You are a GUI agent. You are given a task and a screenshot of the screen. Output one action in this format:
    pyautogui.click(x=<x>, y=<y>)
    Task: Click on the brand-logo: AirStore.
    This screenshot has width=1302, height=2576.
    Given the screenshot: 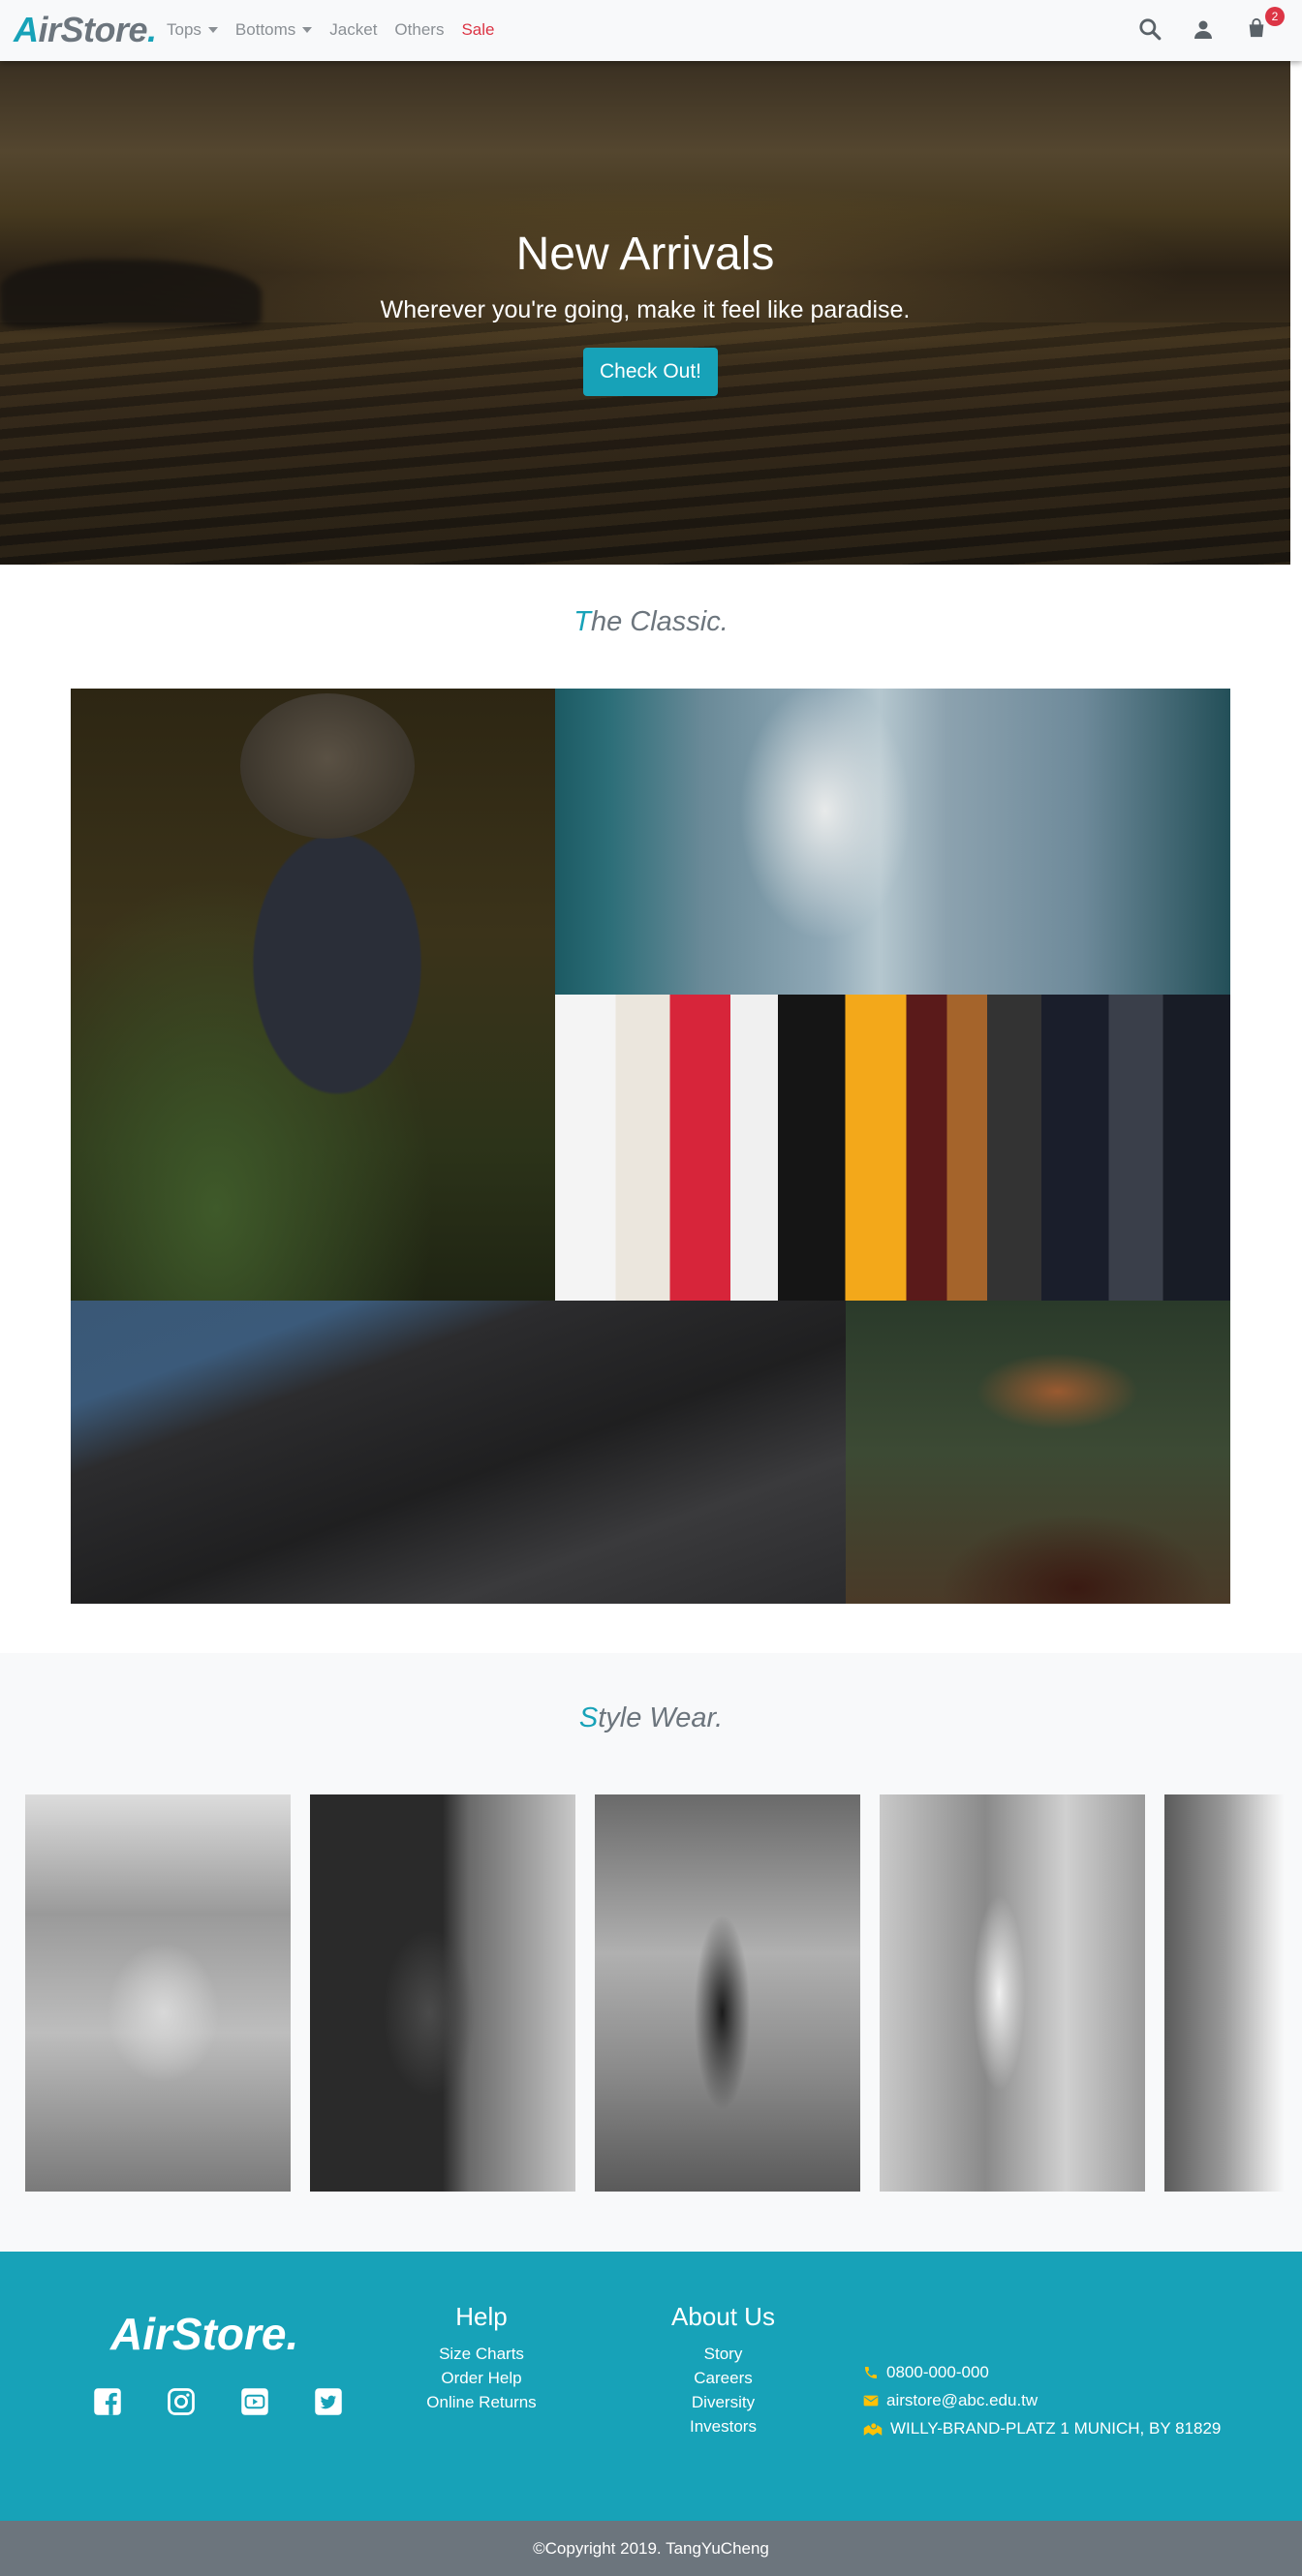 What is the action you would take?
    pyautogui.click(x=85, y=30)
    